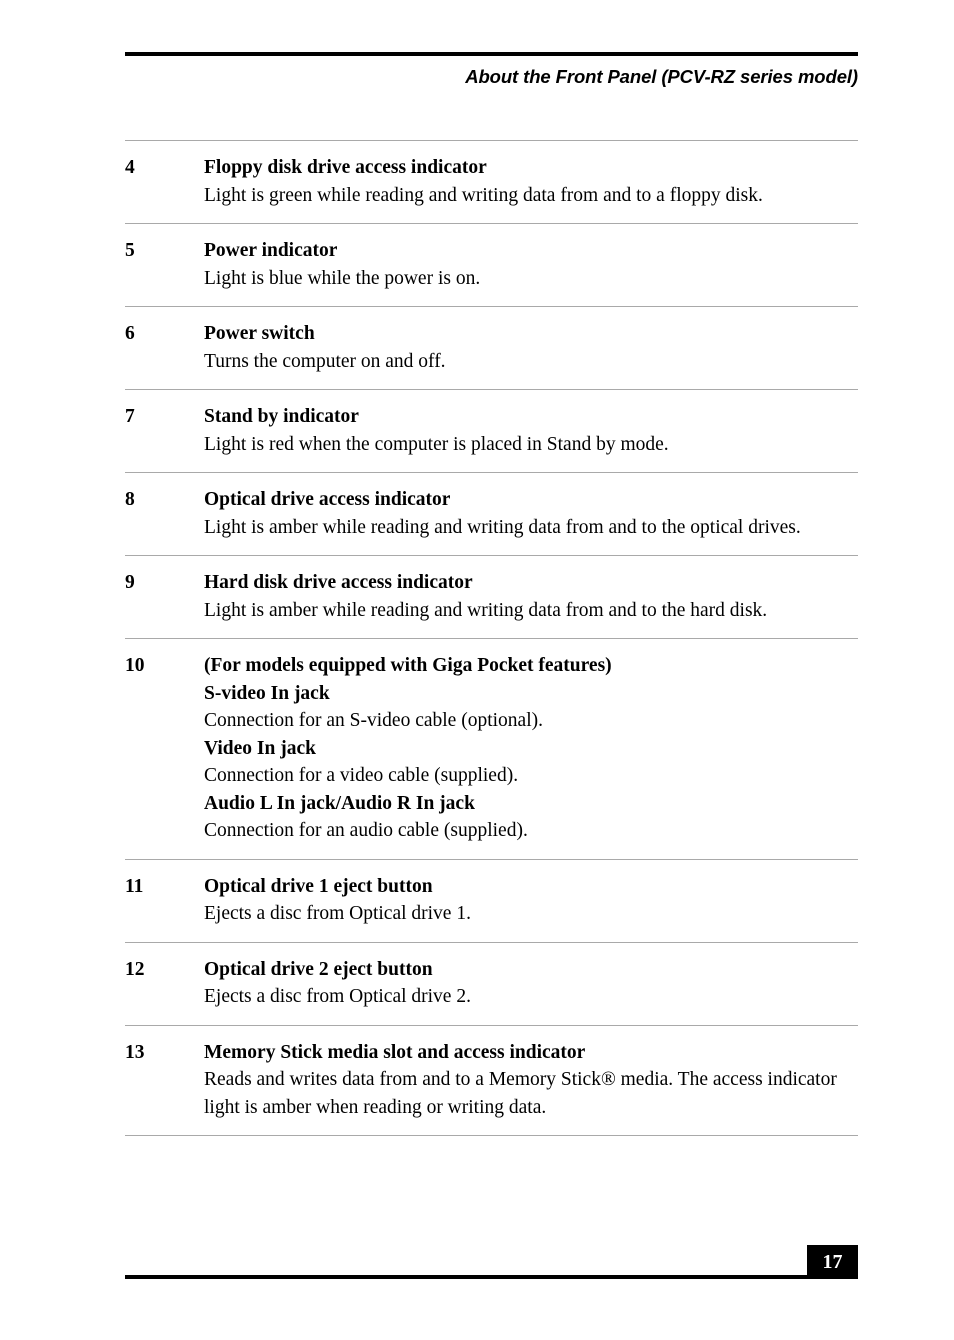 Image resolution: width=954 pixels, height=1340 pixels. I want to click on item-number: 8, so click(130, 499).